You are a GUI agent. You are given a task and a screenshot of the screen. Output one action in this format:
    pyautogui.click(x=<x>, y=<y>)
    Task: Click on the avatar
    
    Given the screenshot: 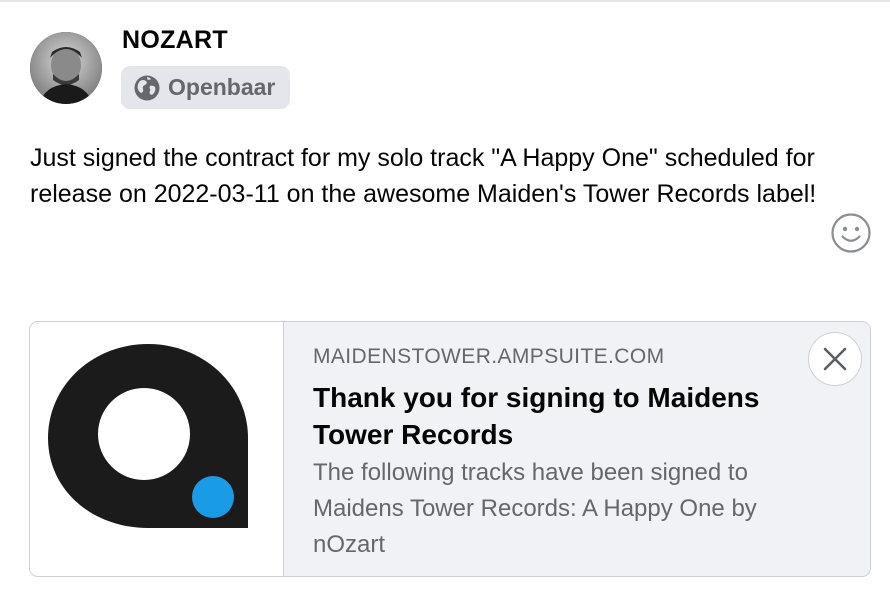 What is the action you would take?
    pyautogui.click(x=66, y=68)
    